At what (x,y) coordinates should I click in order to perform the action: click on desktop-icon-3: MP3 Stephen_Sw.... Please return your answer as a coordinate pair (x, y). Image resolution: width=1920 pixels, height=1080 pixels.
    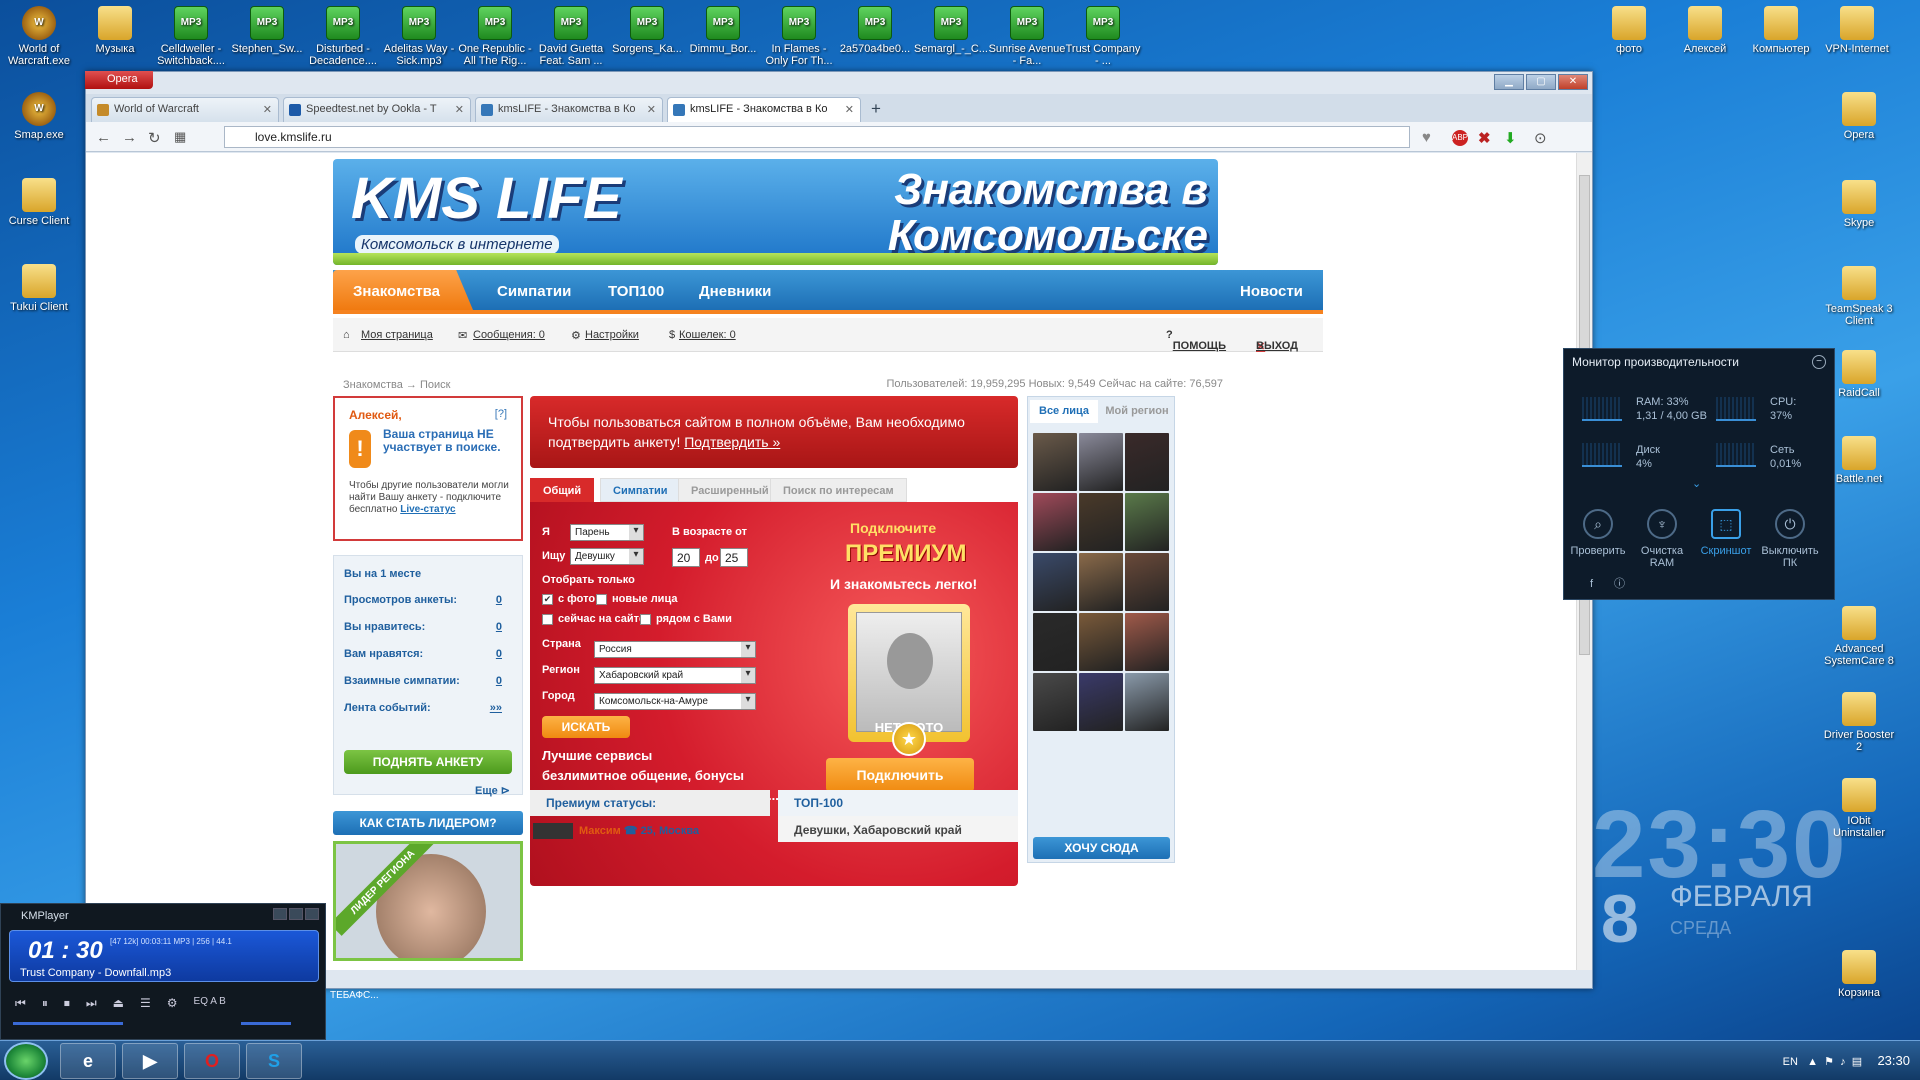
    Looking at the image, I should click on (267, 30).